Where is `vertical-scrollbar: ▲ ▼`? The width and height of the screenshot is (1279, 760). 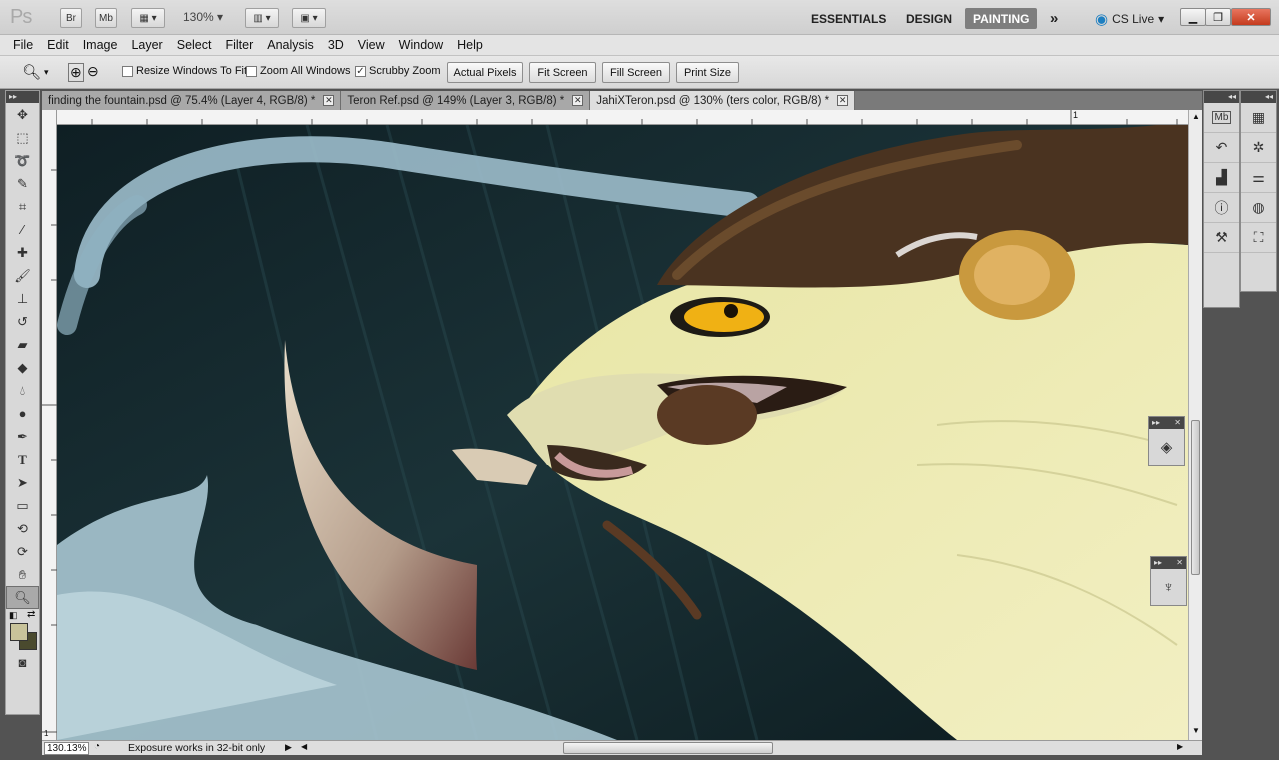 vertical-scrollbar: ▲ ▼ is located at coordinates (1195, 425).